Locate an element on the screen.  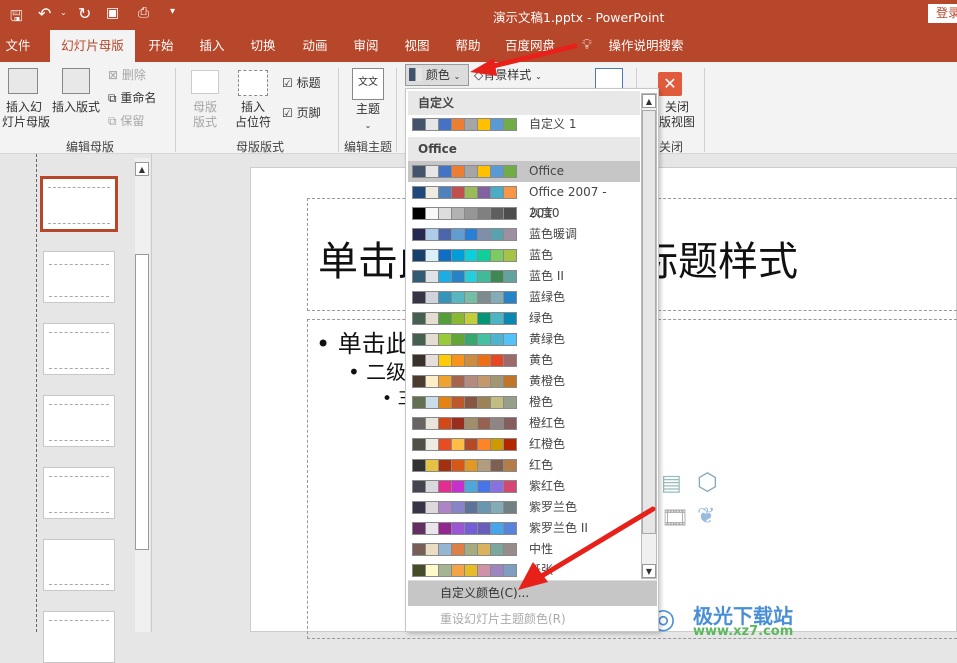
color-scheme-item: 蓝绿色 is located at coordinates (524, 297).